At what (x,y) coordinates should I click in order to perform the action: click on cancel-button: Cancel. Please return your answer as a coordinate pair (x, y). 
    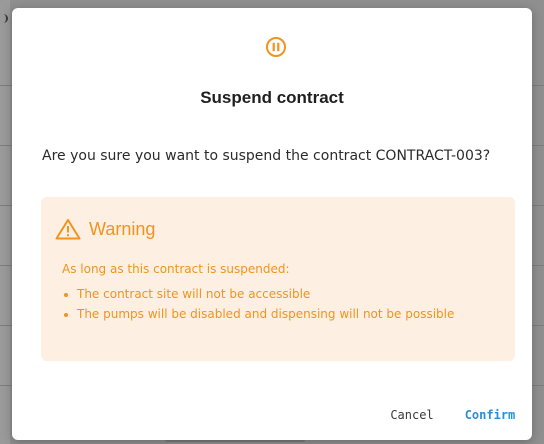
    Looking at the image, I should click on (412, 415).